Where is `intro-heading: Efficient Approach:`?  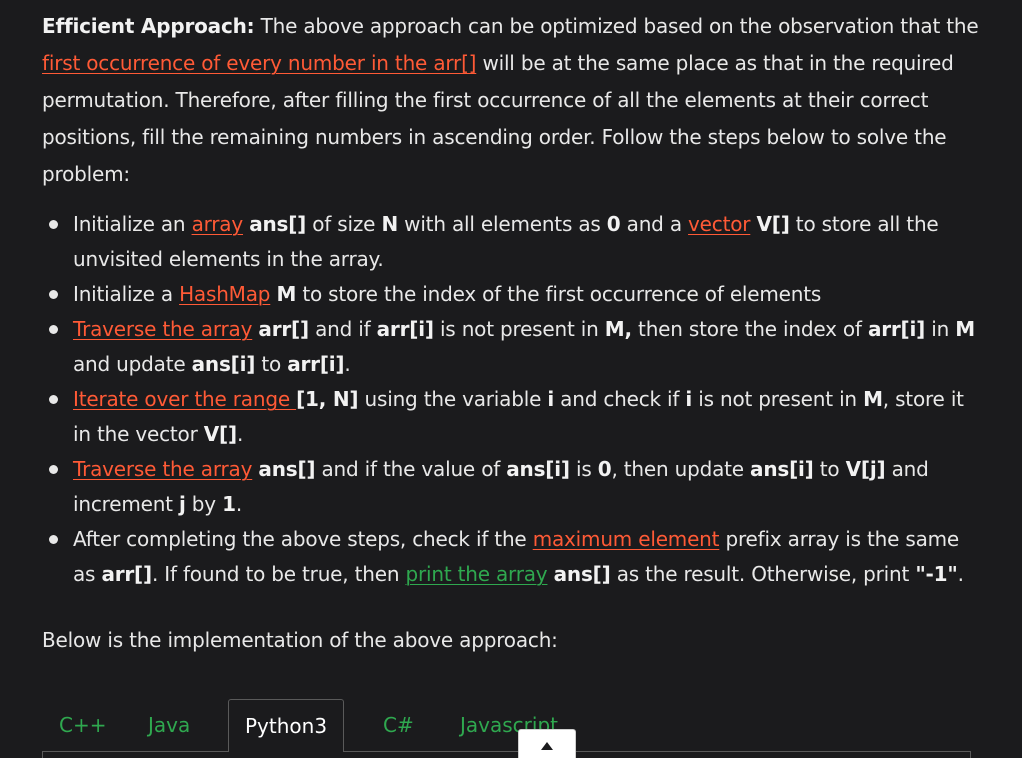 intro-heading: Efficient Approach: is located at coordinates (148, 26).